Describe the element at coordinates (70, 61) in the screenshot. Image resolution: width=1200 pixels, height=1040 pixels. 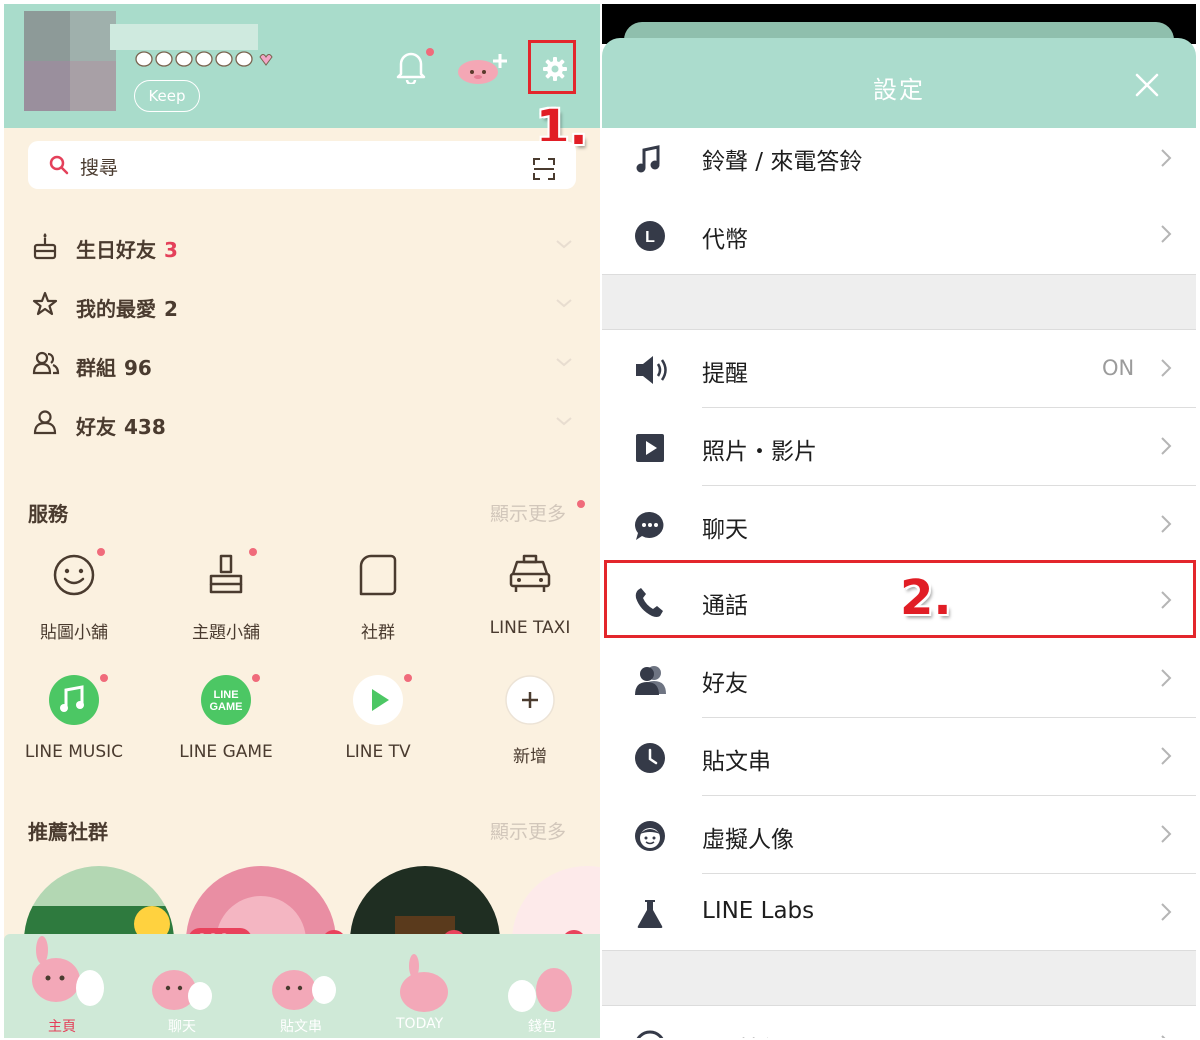
I see `avatar` at that location.